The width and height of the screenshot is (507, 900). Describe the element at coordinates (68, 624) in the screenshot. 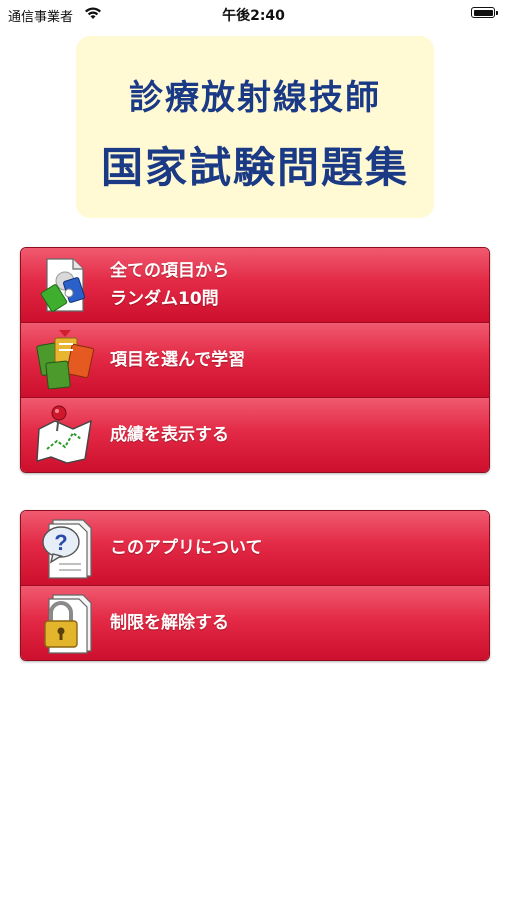

I see `lock-document-icon` at that location.